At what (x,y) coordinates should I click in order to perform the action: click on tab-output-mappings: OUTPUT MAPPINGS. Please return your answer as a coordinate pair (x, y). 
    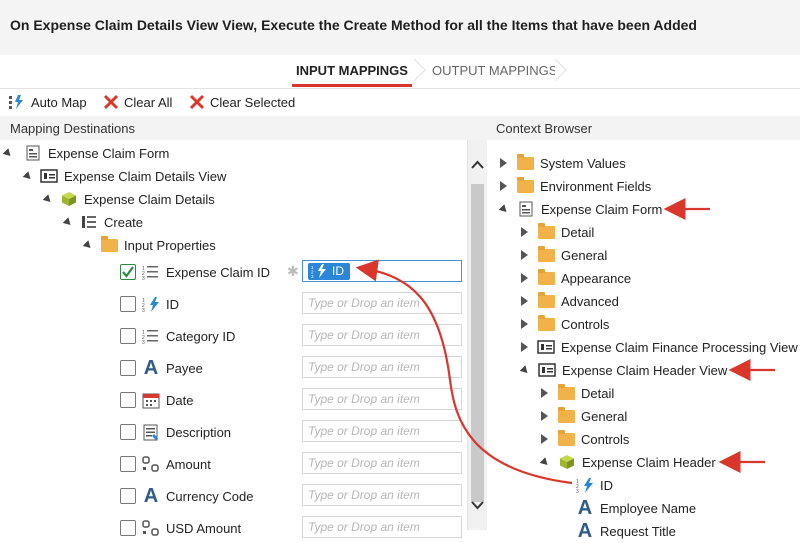
    Looking at the image, I should click on (494, 70).